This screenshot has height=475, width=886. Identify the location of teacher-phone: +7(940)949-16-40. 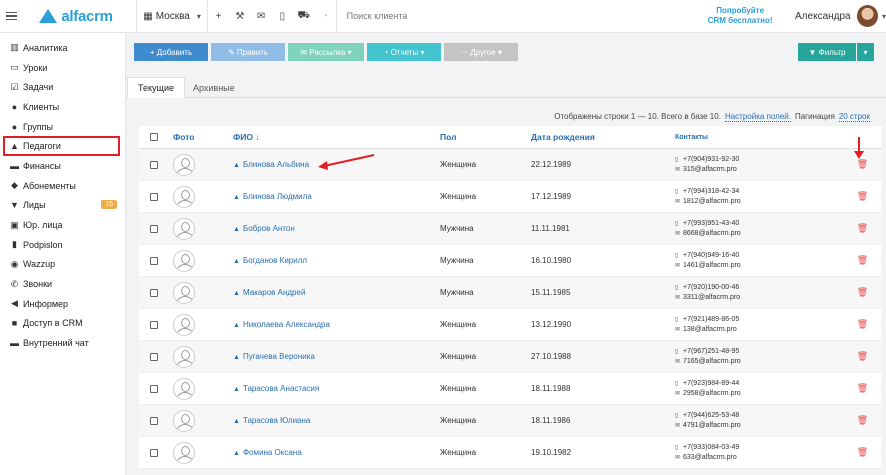
(711, 255).